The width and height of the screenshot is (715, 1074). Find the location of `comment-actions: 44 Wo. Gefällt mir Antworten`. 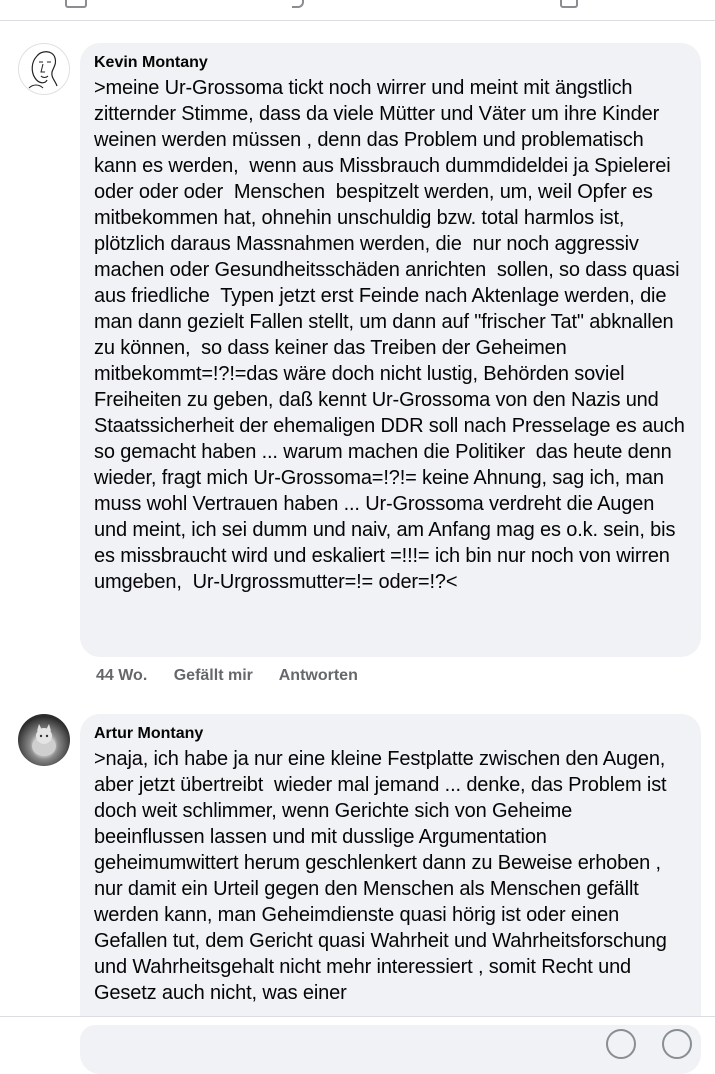

comment-actions: 44 Wo. Gefällt mir Antworten is located at coordinates (238, 676).